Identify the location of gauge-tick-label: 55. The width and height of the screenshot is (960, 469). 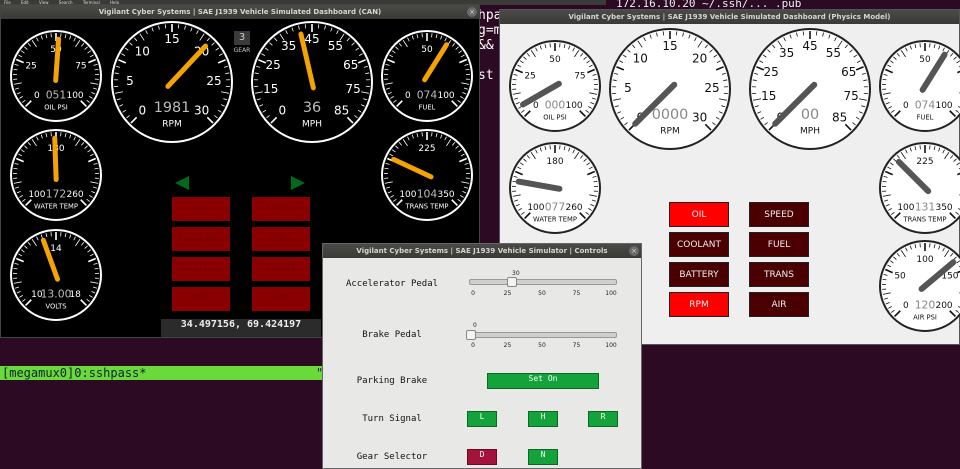
(335, 46).